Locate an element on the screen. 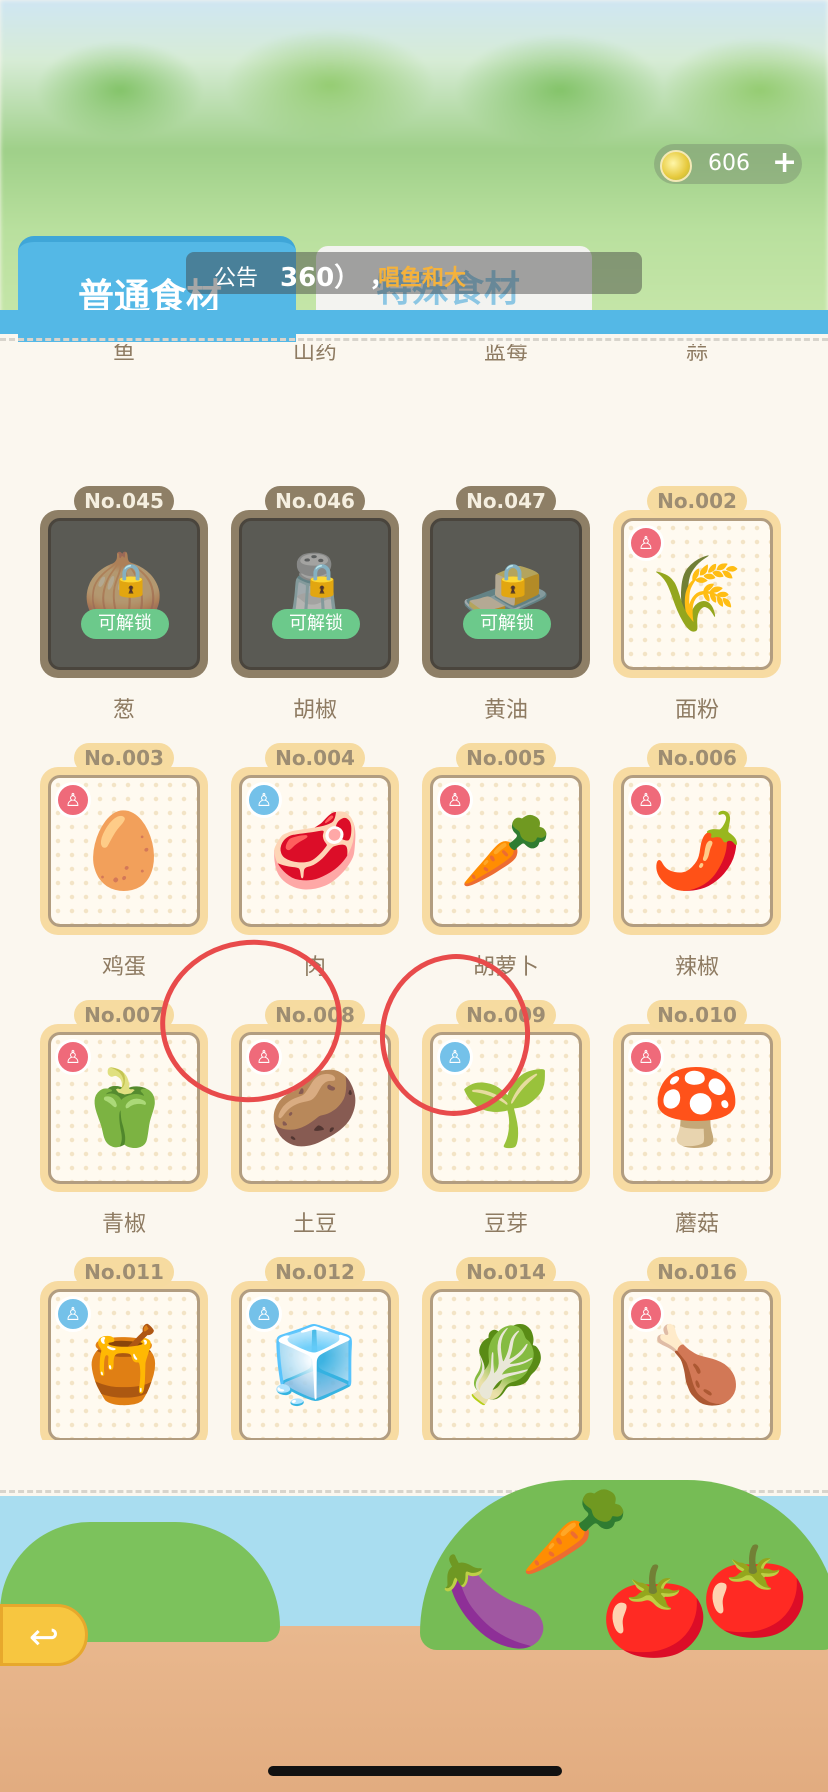 The height and width of the screenshot is (1792, 828). ingredient-number: No.007 is located at coordinates (124, 1015).